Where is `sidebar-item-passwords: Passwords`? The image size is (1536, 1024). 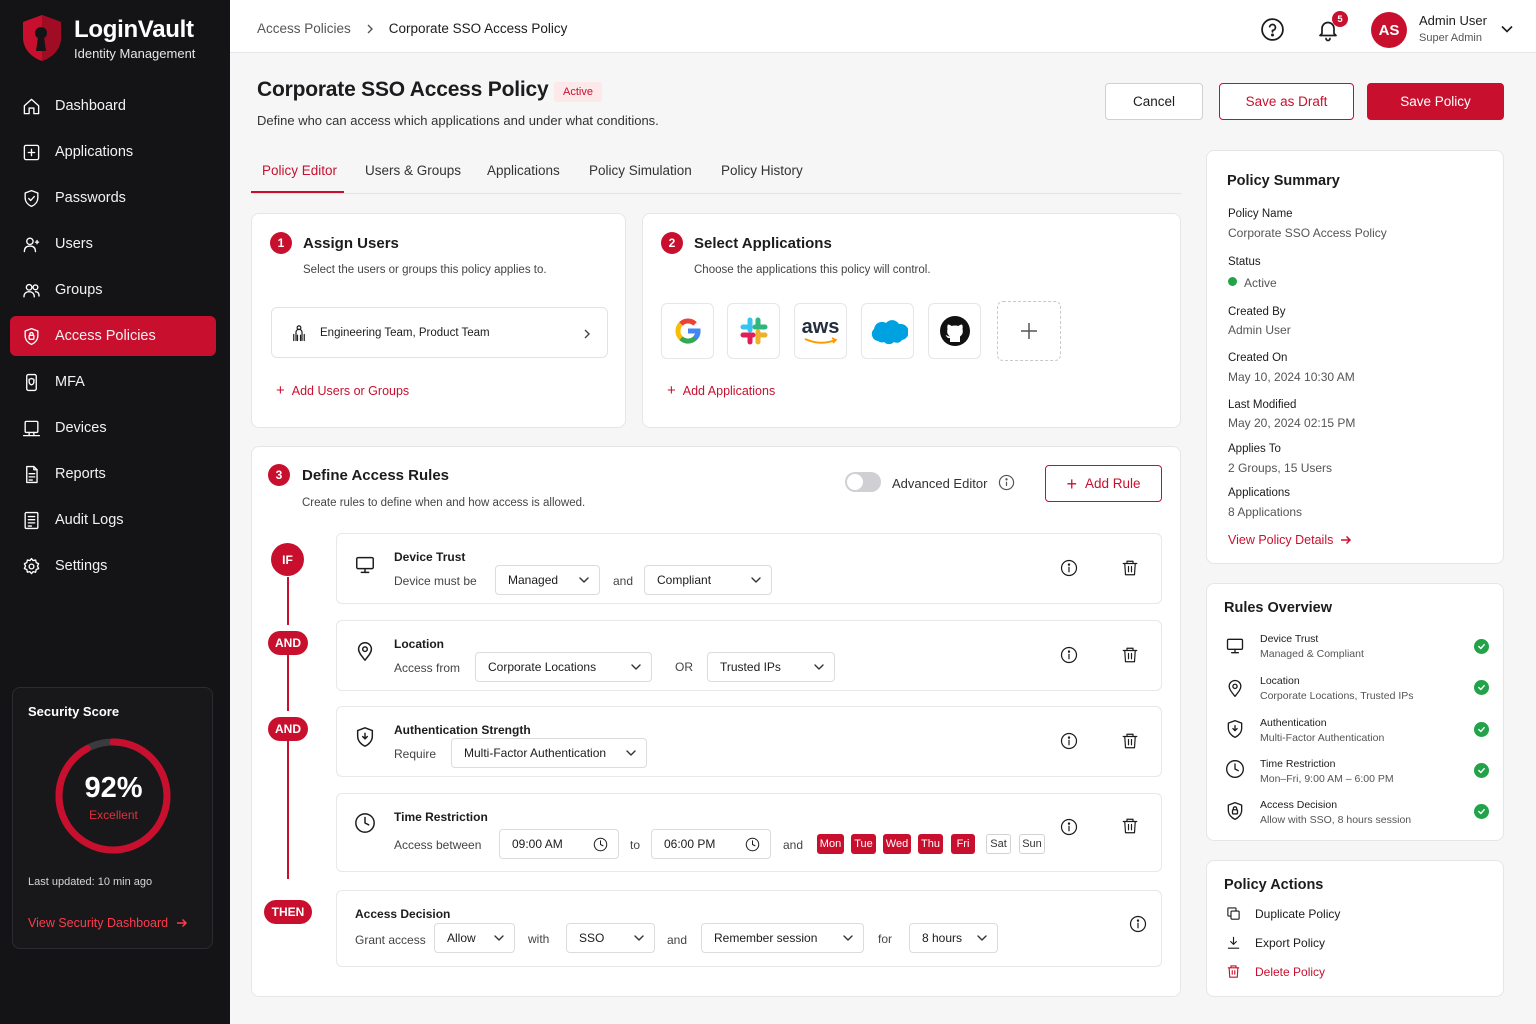 sidebar-item-passwords: Passwords is located at coordinates (113, 198).